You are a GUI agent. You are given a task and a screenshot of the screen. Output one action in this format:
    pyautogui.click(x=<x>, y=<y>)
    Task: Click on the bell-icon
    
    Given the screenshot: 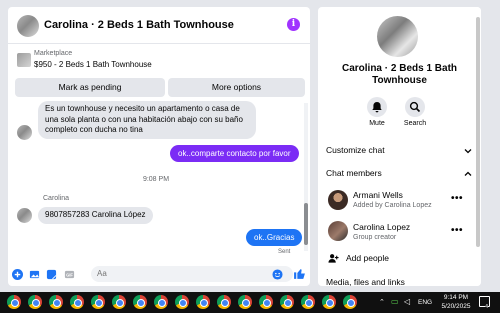 What is the action you would take?
    pyautogui.click(x=377, y=107)
    